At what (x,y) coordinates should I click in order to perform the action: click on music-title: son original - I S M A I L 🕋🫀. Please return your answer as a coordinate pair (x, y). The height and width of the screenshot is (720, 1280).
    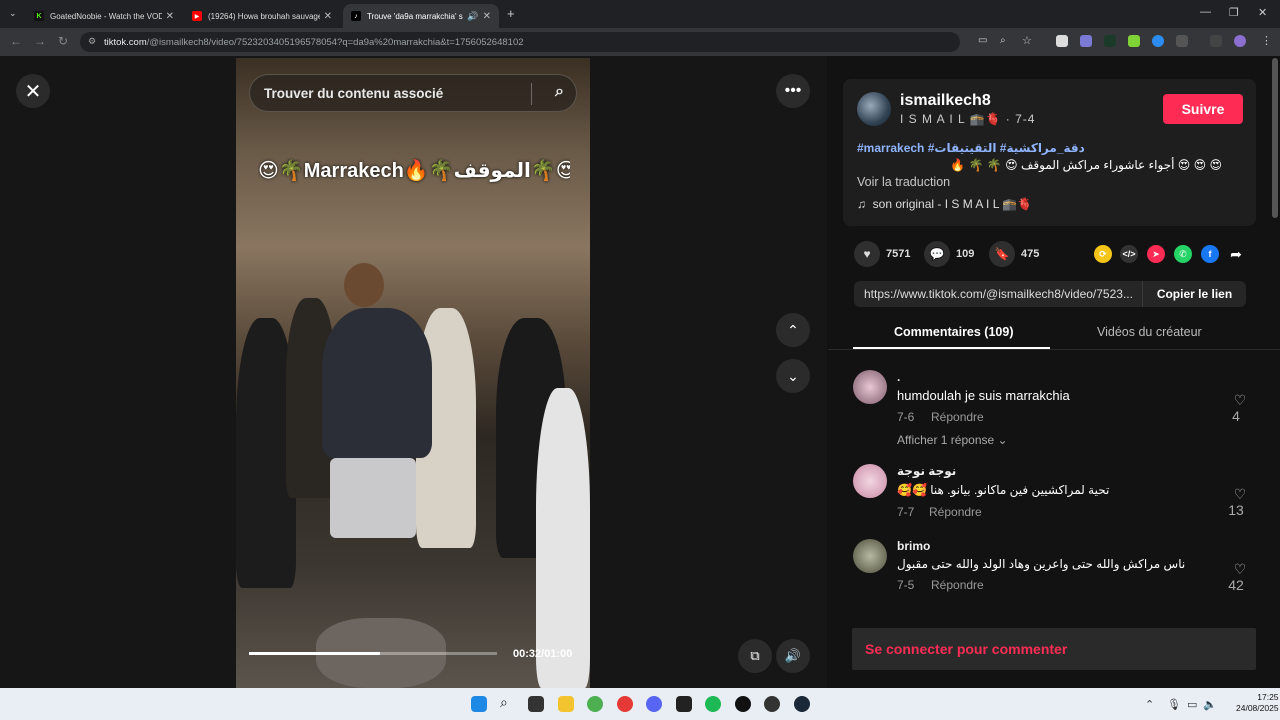
    Looking at the image, I should click on (952, 204).